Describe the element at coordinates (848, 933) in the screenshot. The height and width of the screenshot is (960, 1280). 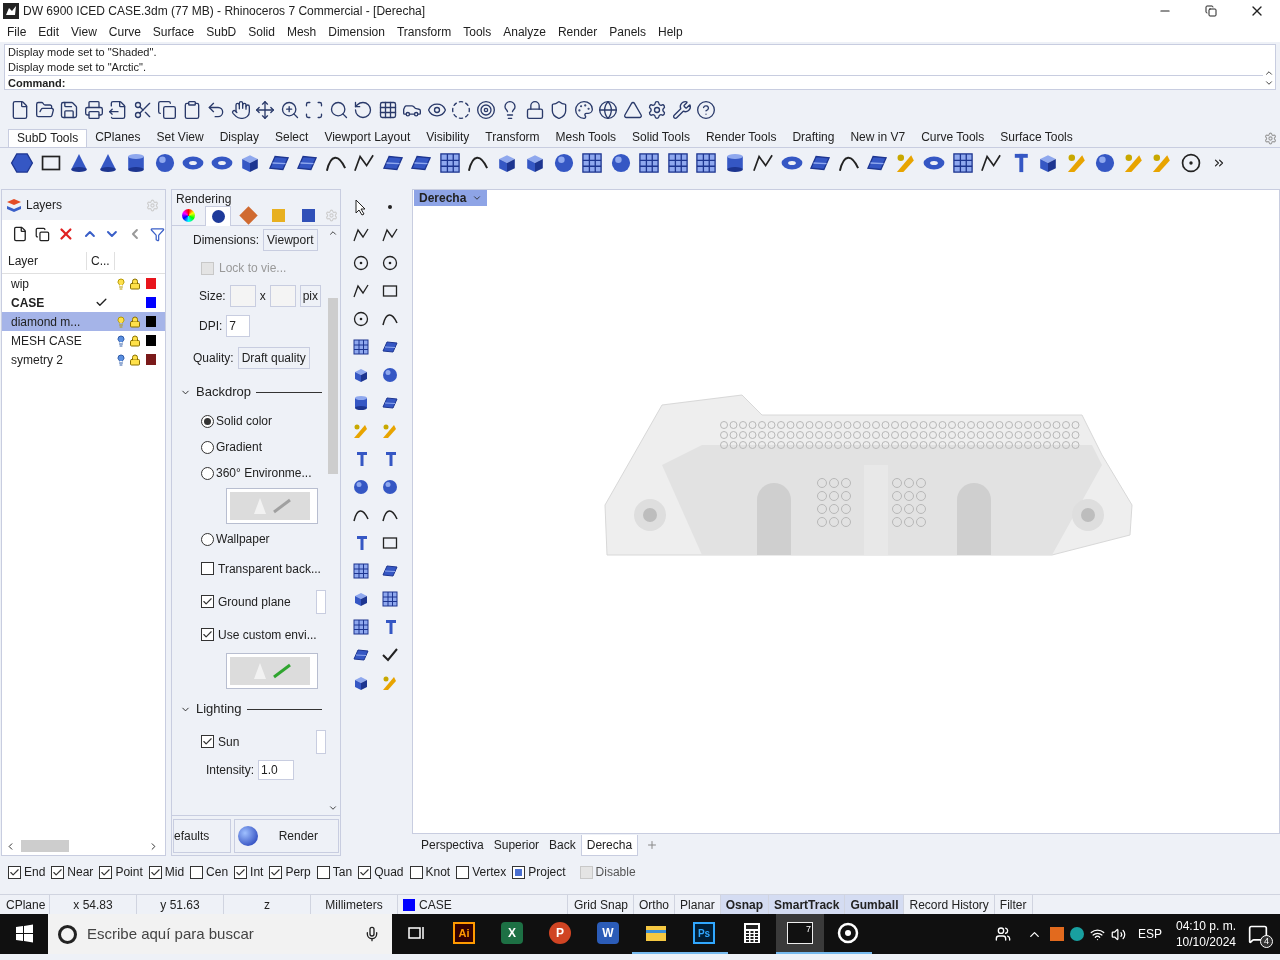
I see `record-app-icon` at that location.